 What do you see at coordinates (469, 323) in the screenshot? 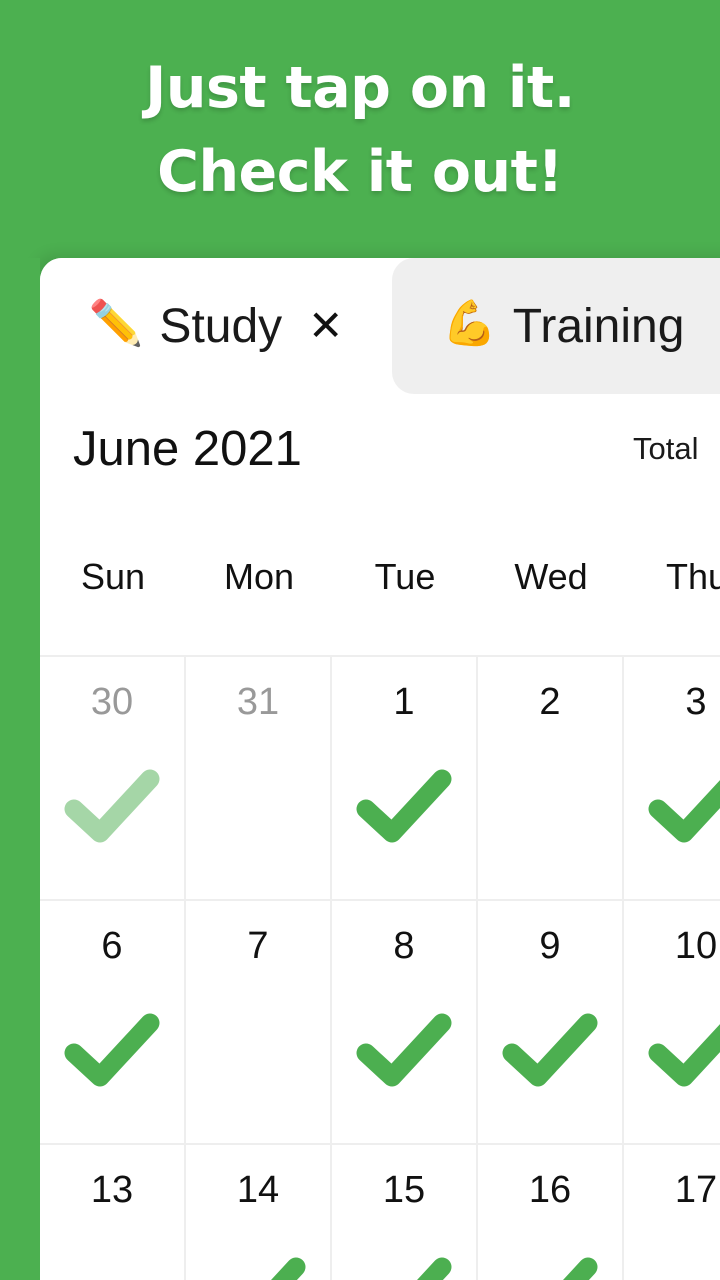
I see `flexed-biceps-icon: 💪` at bounding box center [469, 323].